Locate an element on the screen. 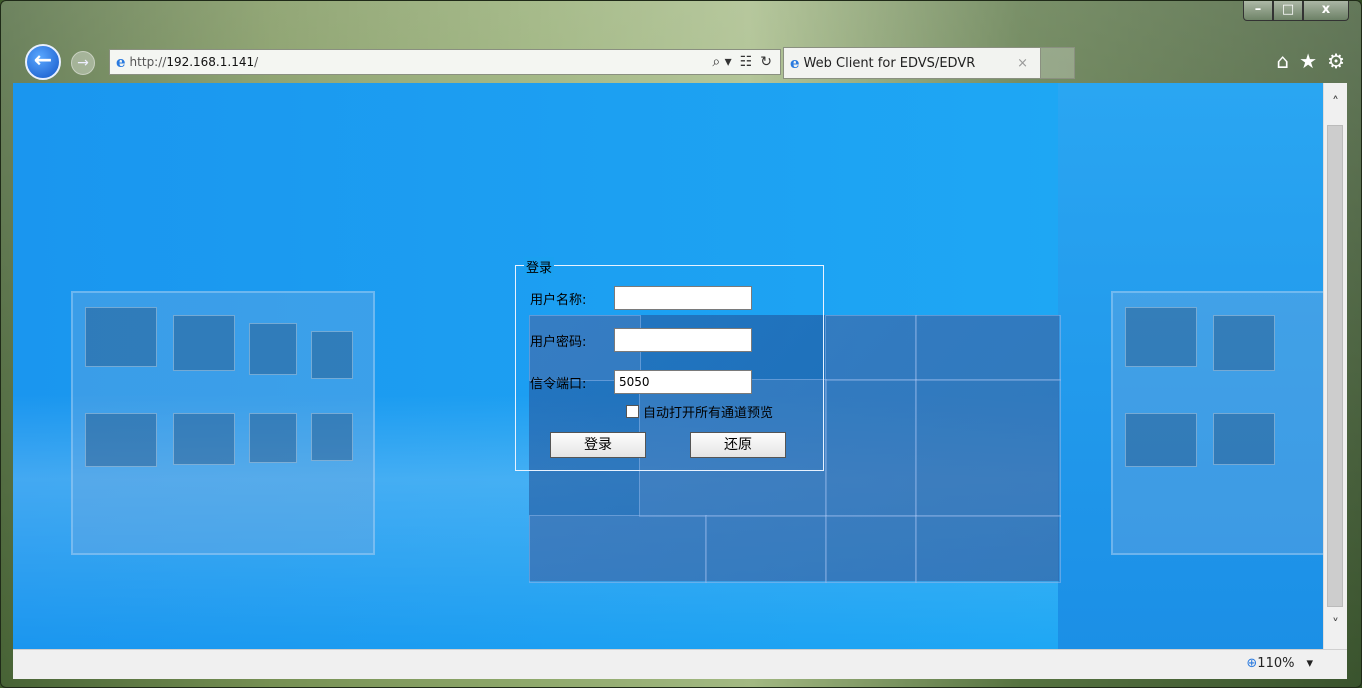 The width and height of the screenshot is (1362, 688). forward-button: → is located at coordinates (83, 63).